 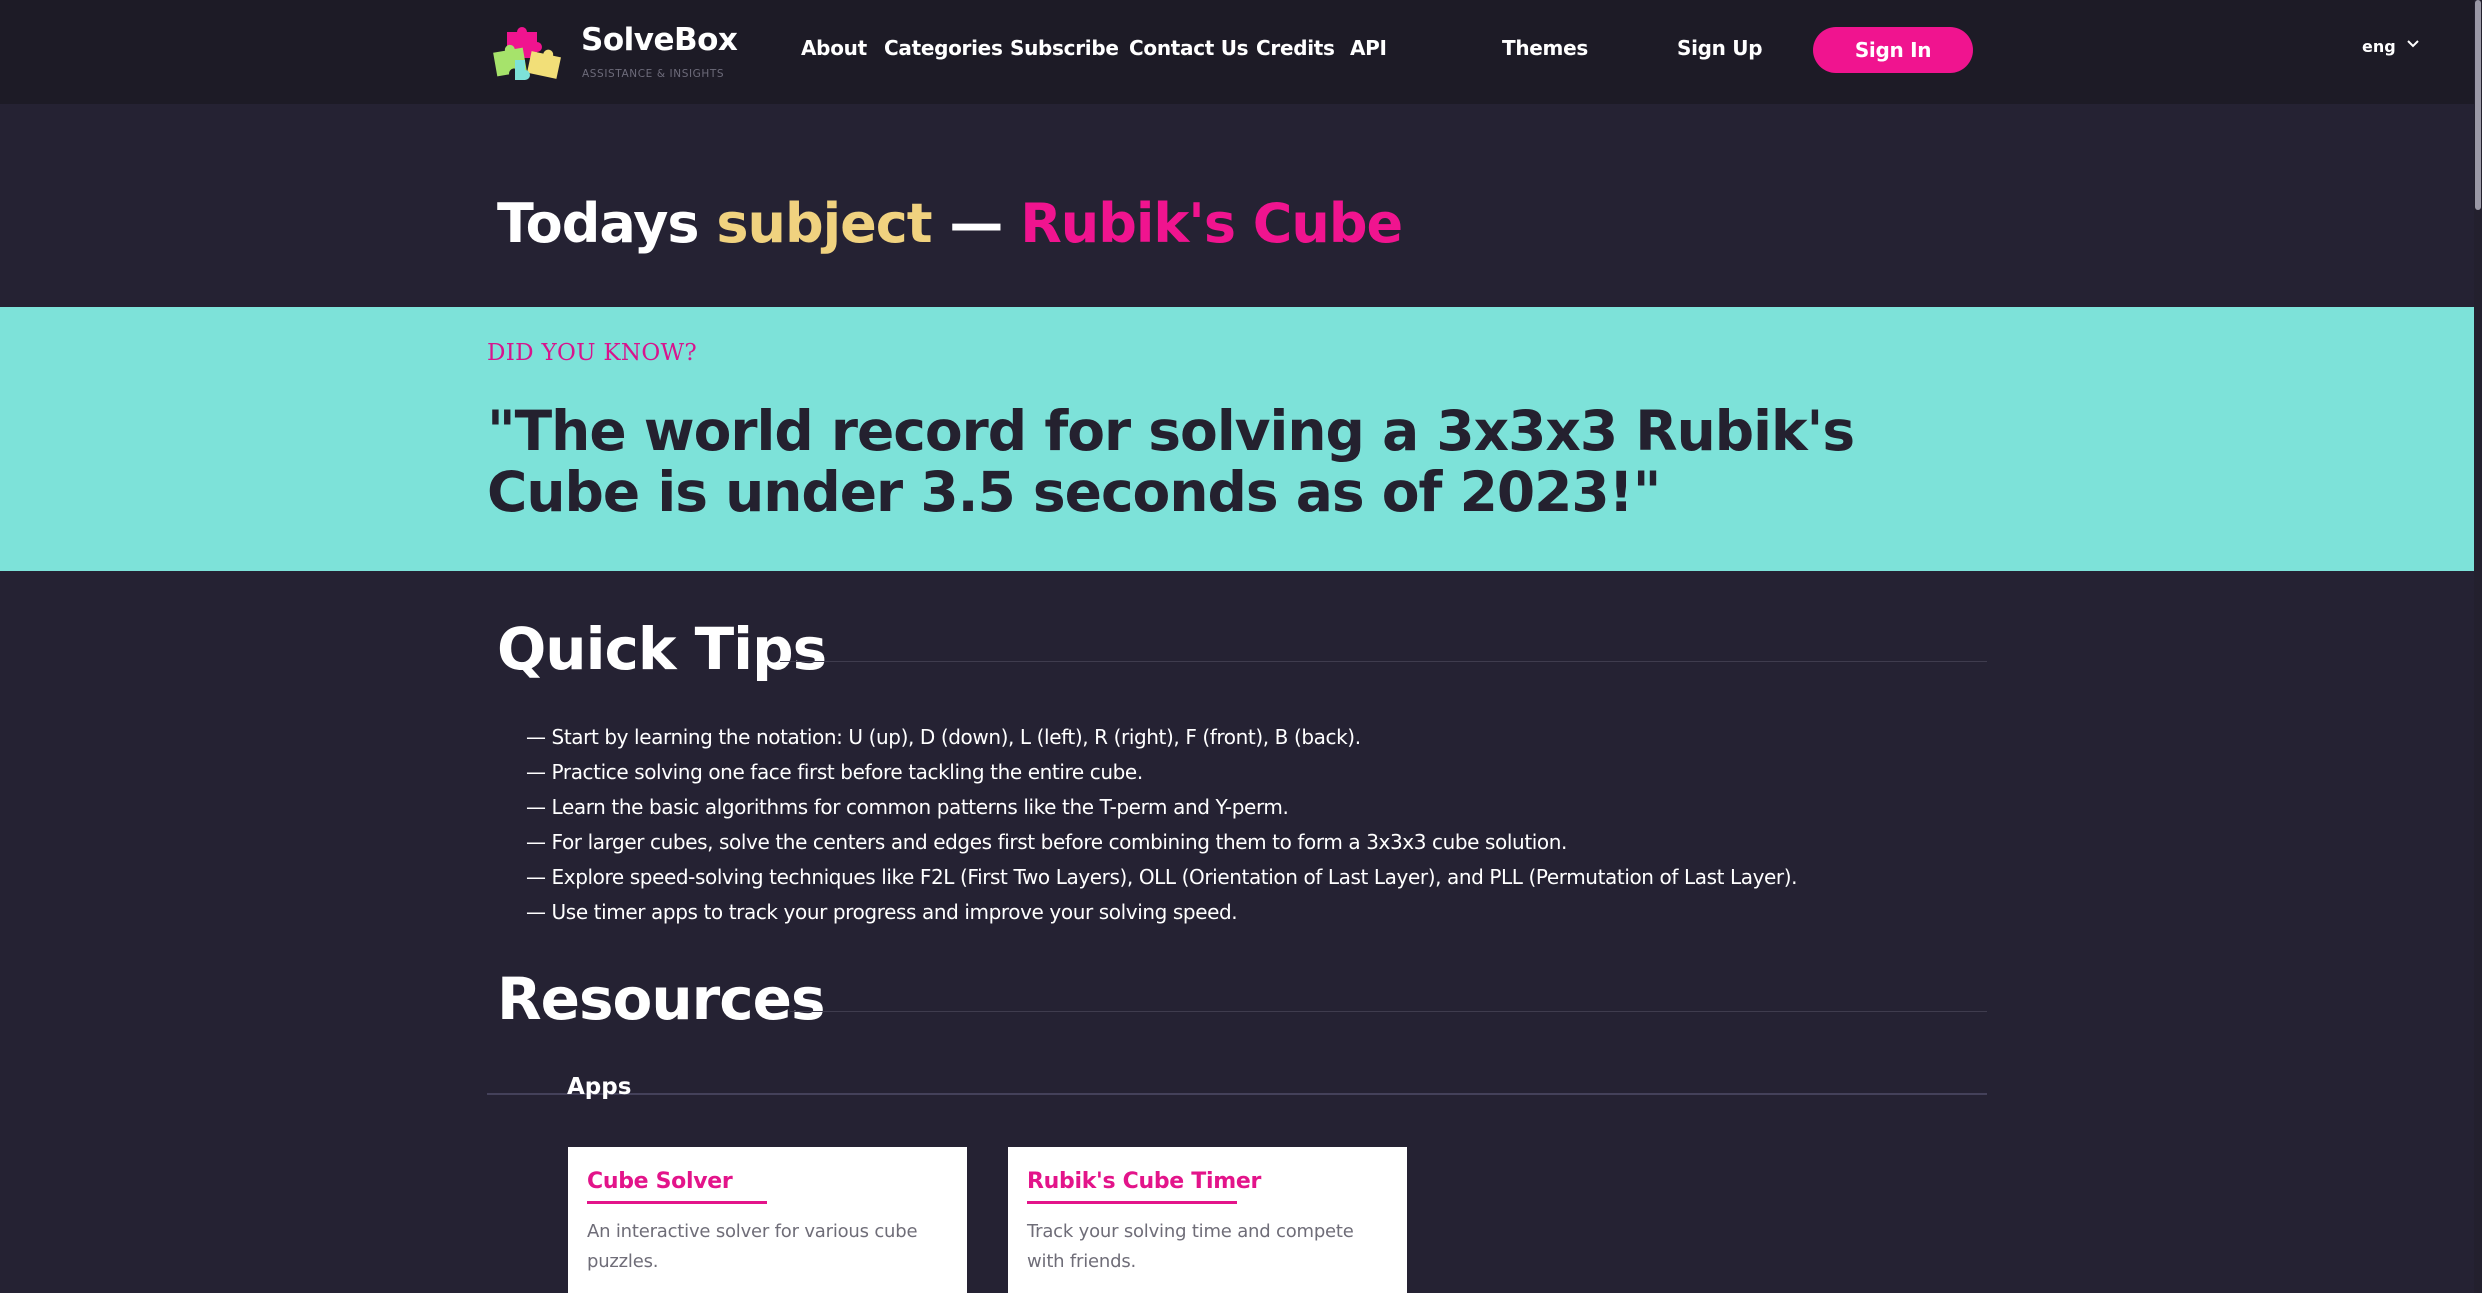 I want to click on title-word-todays: Todays, so click(x=598, y=223).